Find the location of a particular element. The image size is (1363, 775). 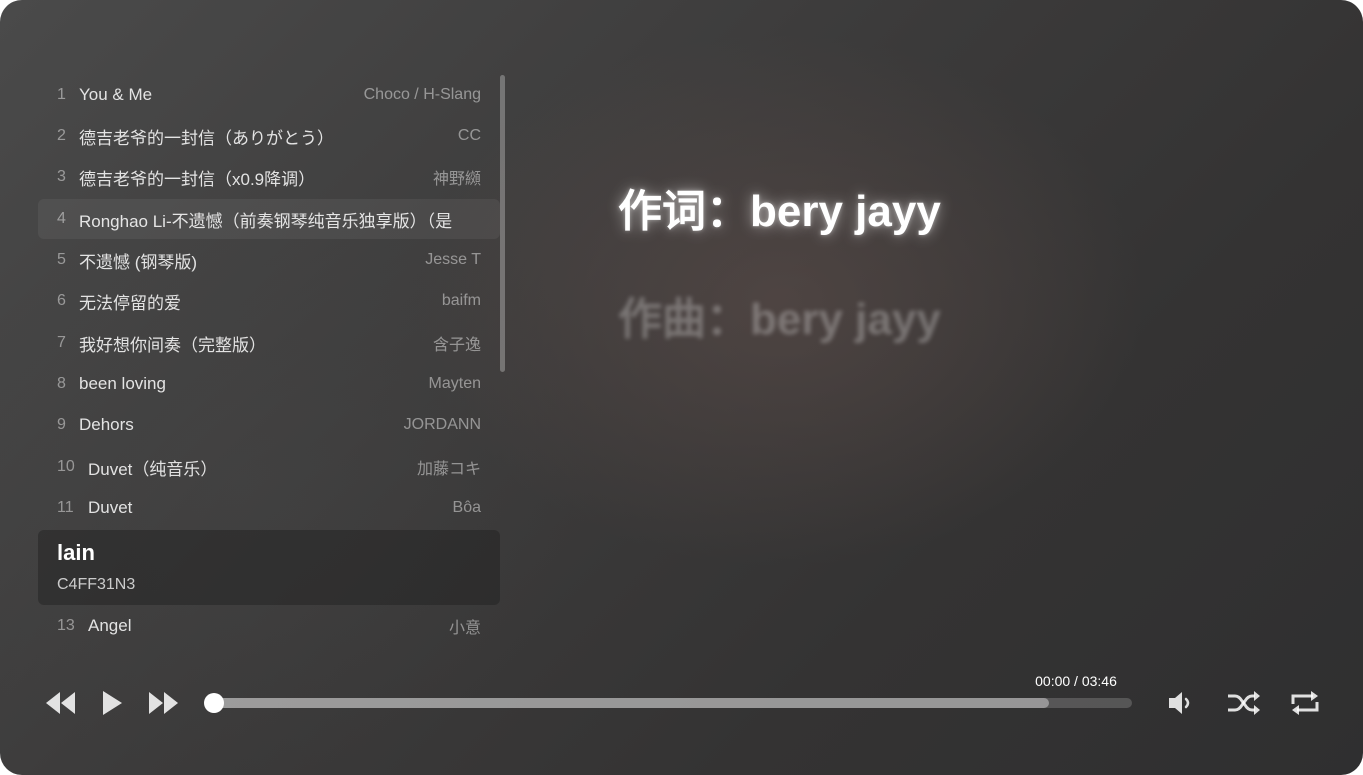

track-row: 5 不遗憾 (钢琴版) Jesse T is located at coordinates (269, 260).